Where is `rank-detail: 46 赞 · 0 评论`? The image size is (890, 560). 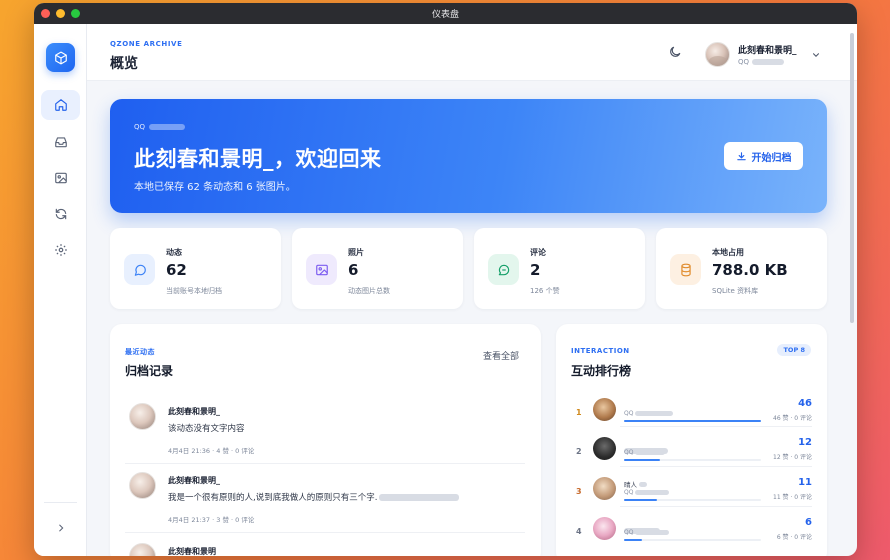 rank-detail: 46 赞 · 0 评论 is located at coordinates (792, 418).